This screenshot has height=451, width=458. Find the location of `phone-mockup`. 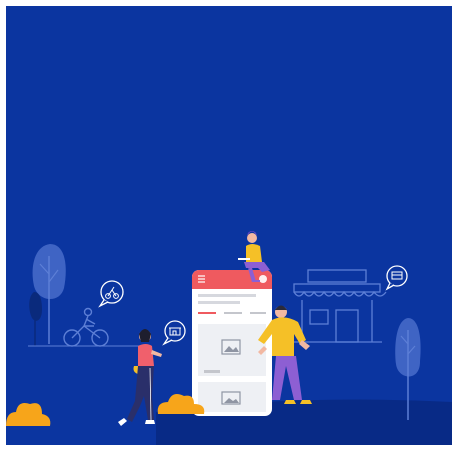

phone-mockup is located at coordinates (232, 343).